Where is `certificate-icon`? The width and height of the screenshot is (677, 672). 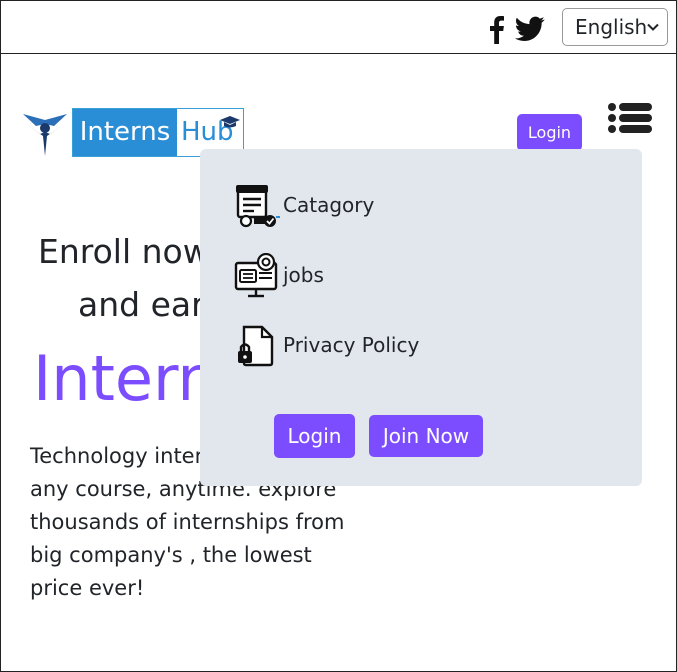
certificate-icon is located at coordinates (258, 206).